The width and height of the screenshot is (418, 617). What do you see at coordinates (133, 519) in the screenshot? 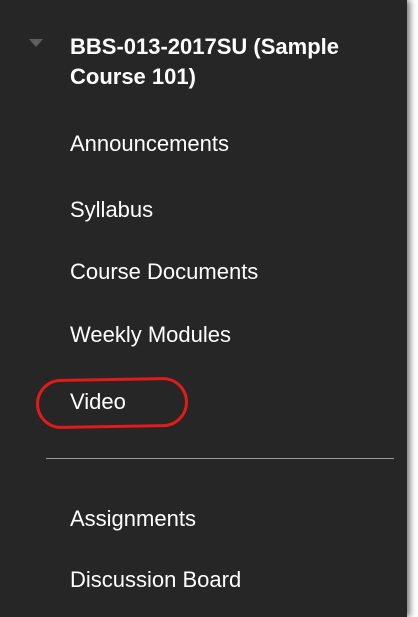
I see `menu-item-assignments: Assignments` at bounding box center [133, 519].